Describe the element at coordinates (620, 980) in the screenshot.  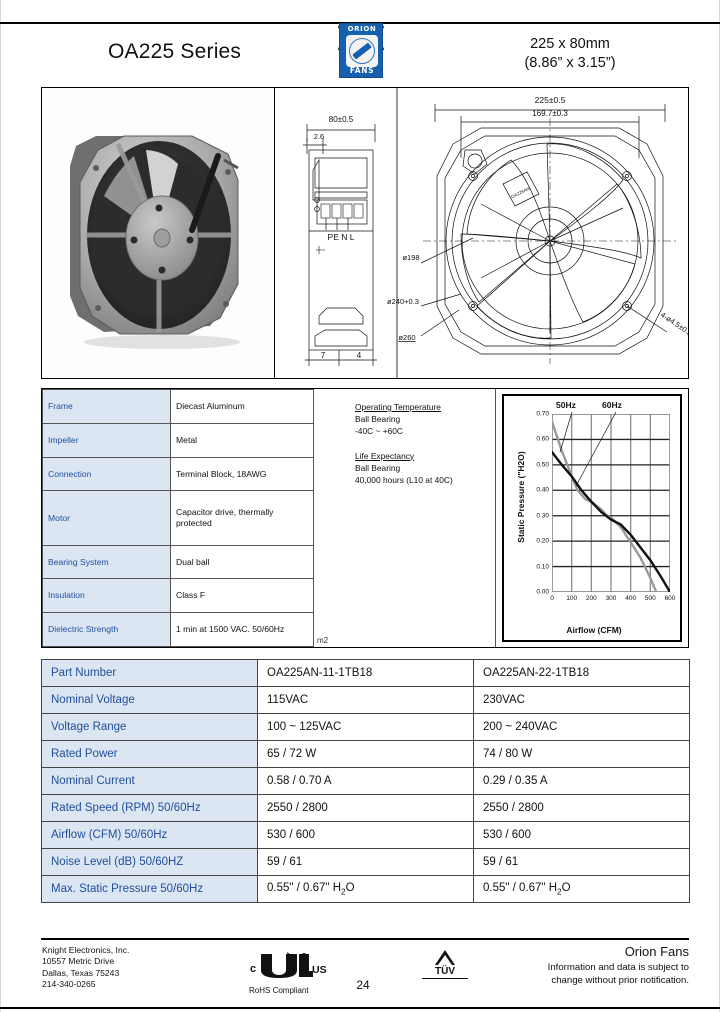
I see `disclaimer-line-2: change without prior notification.` at that location.